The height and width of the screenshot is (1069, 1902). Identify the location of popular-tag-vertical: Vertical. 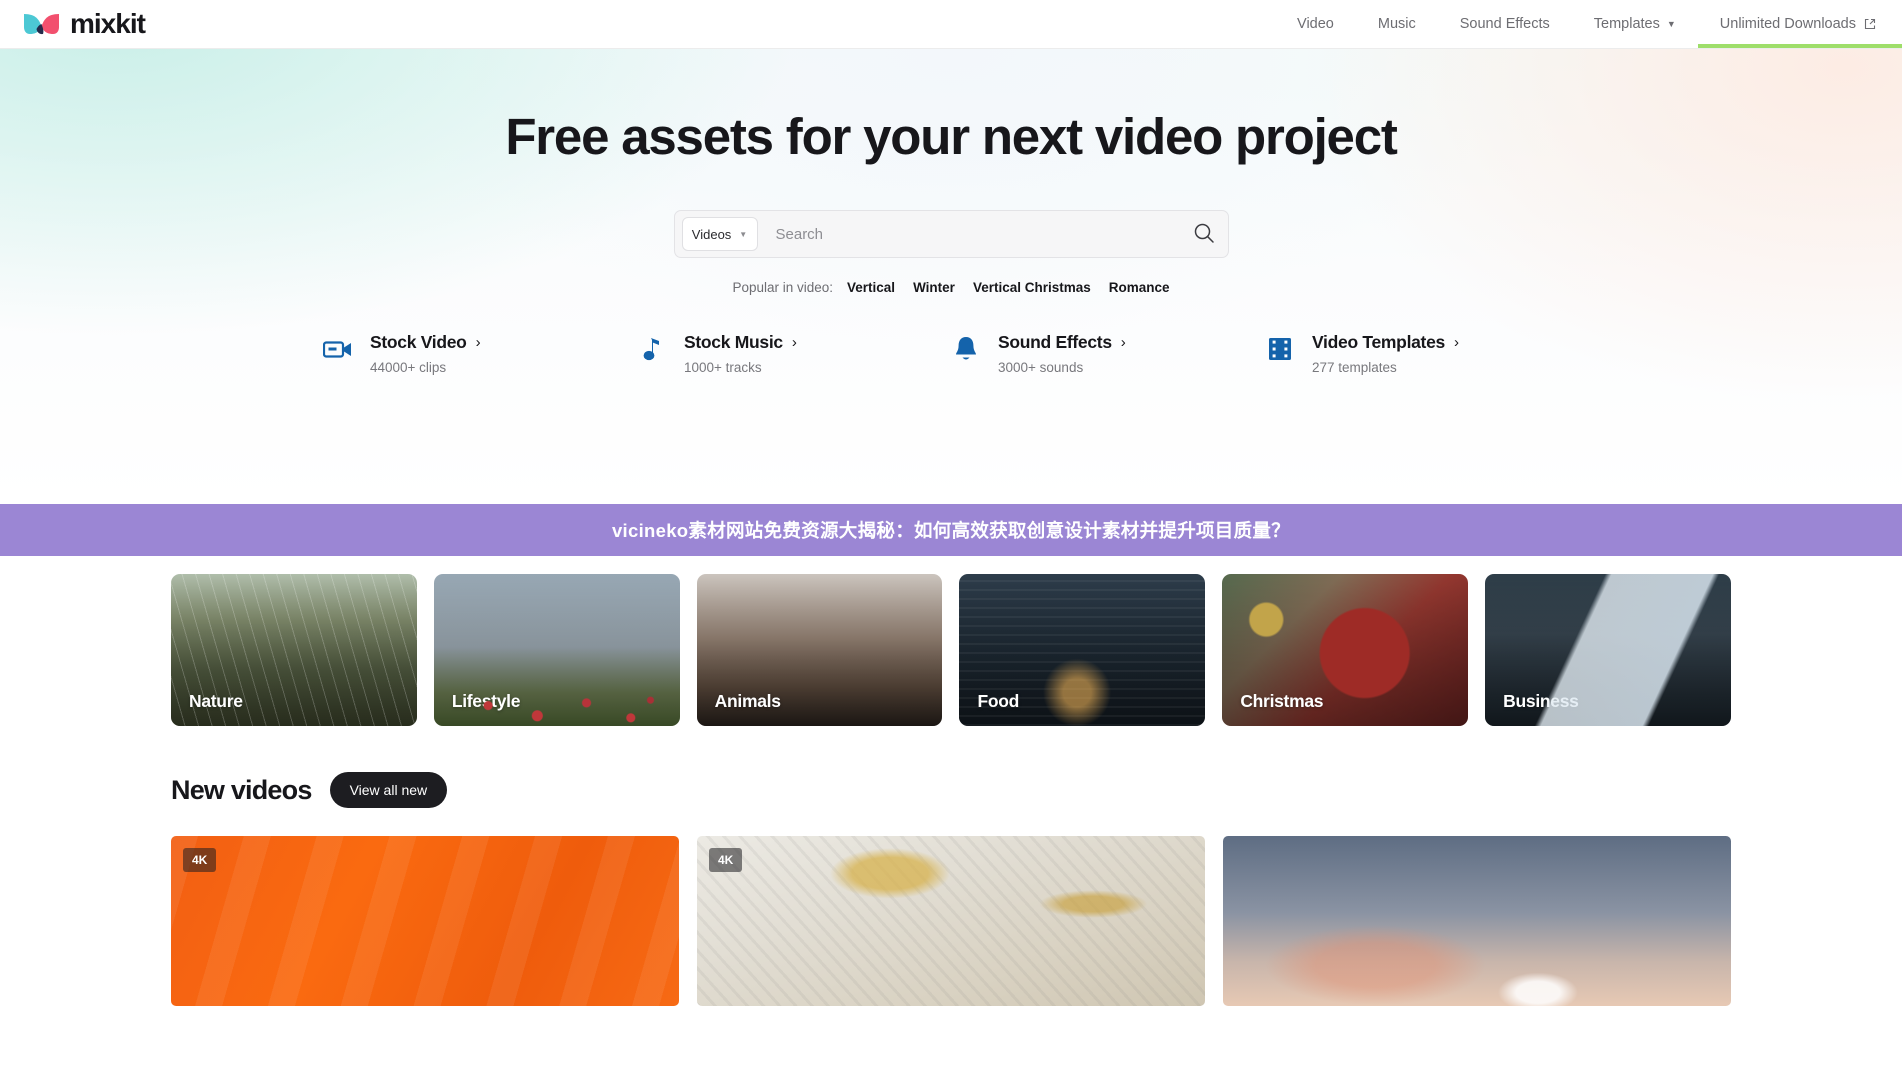
(871, 287).